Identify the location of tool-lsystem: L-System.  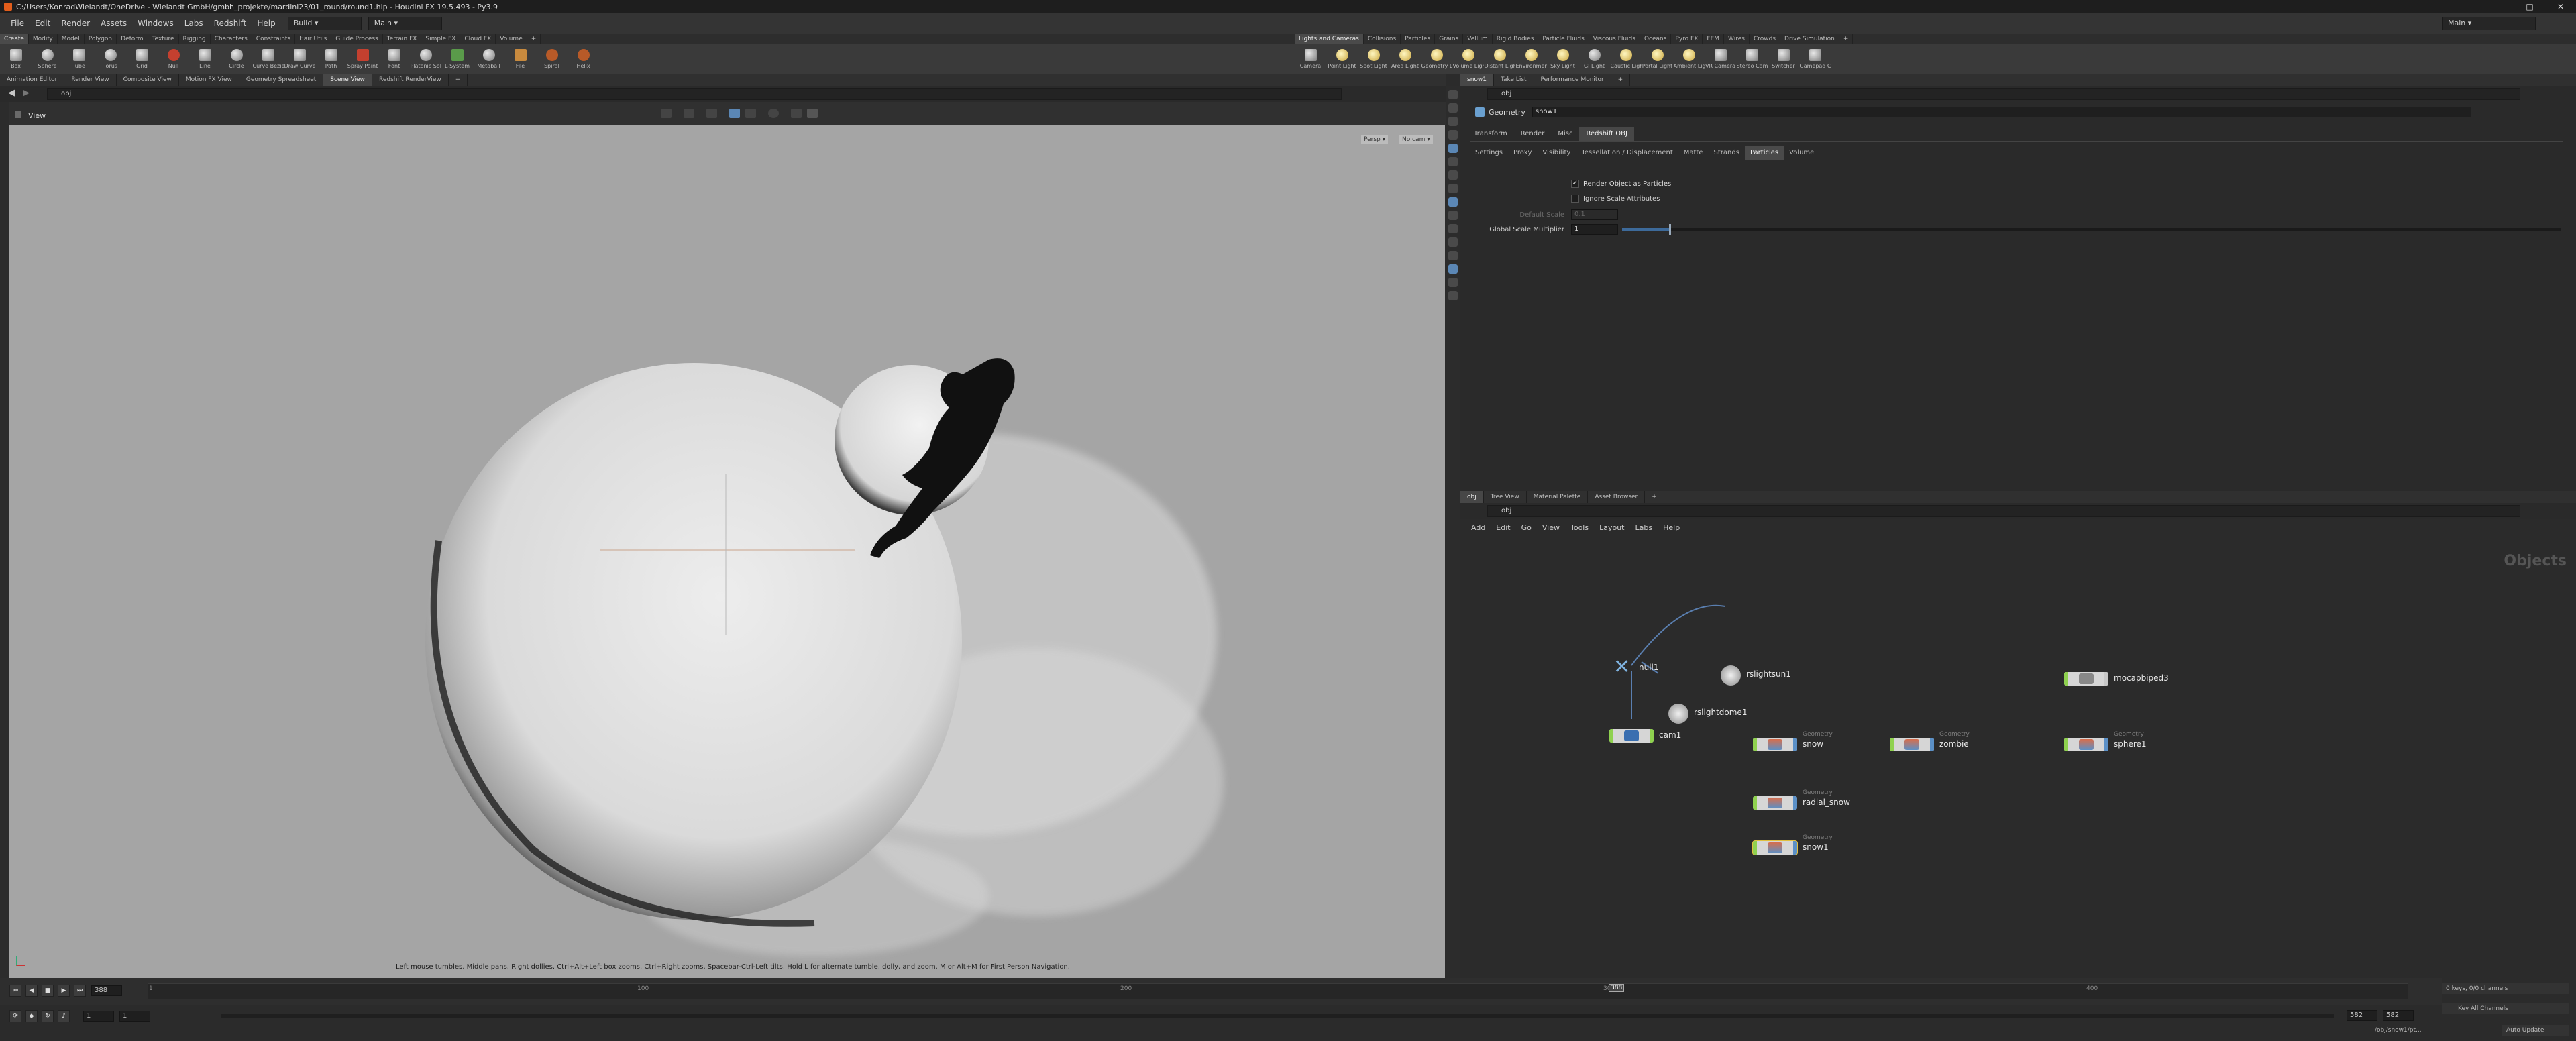
(457, 59).